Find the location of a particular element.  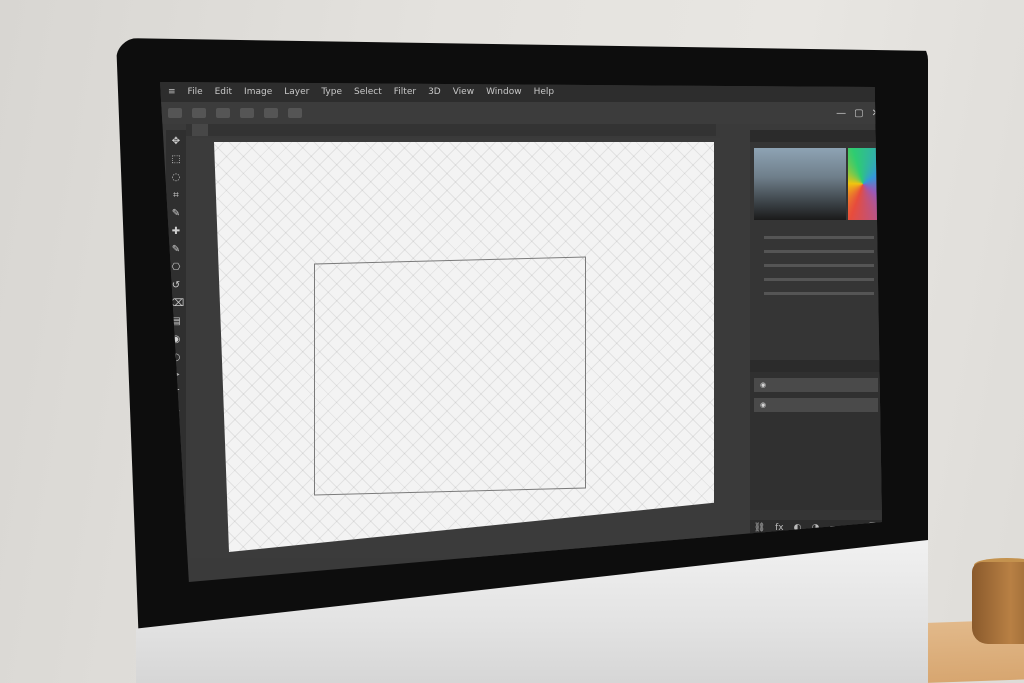

menu-item: Select is located at coordinates (368, 92).